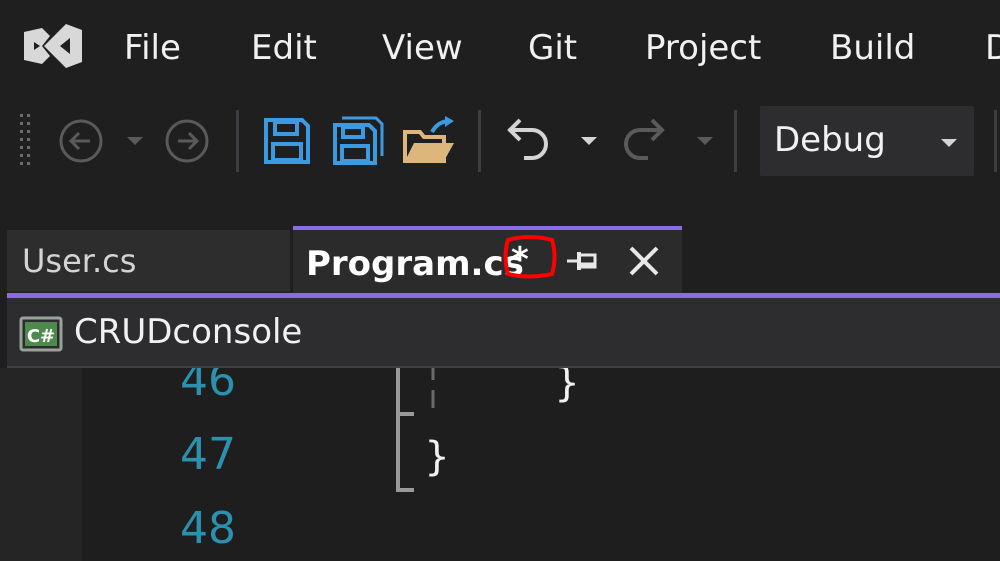 The height and width of the screenshot is (561, 1000). Describe the element at coordinates (589, 141) in the screenshot. I see `undo-dropdown-chevron-icon` at that location.